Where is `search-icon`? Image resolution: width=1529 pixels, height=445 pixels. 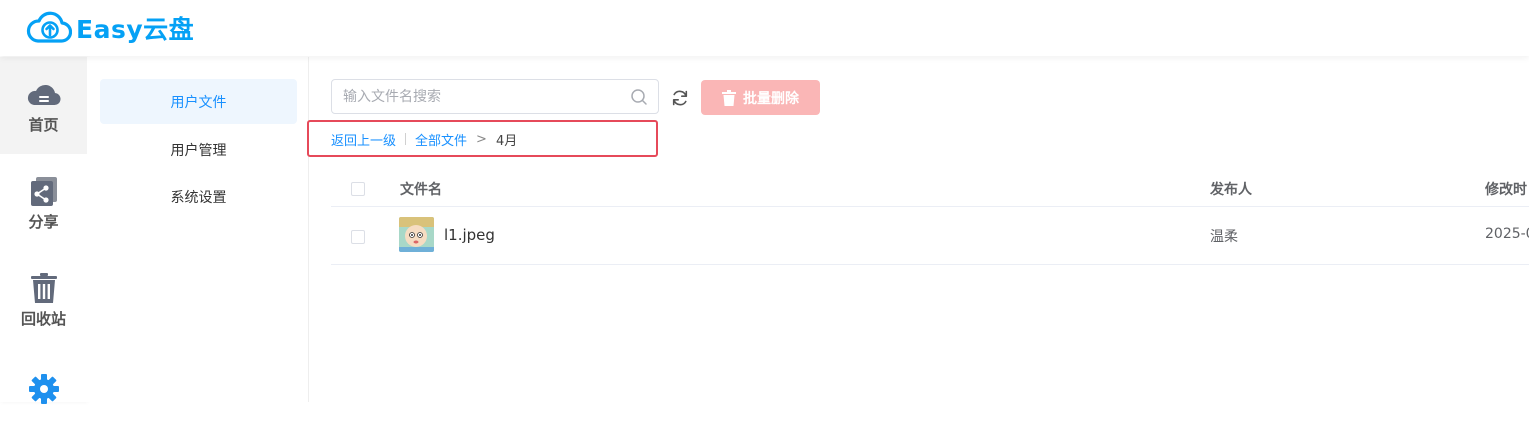
search-icon is located at coordinates (639, 97).